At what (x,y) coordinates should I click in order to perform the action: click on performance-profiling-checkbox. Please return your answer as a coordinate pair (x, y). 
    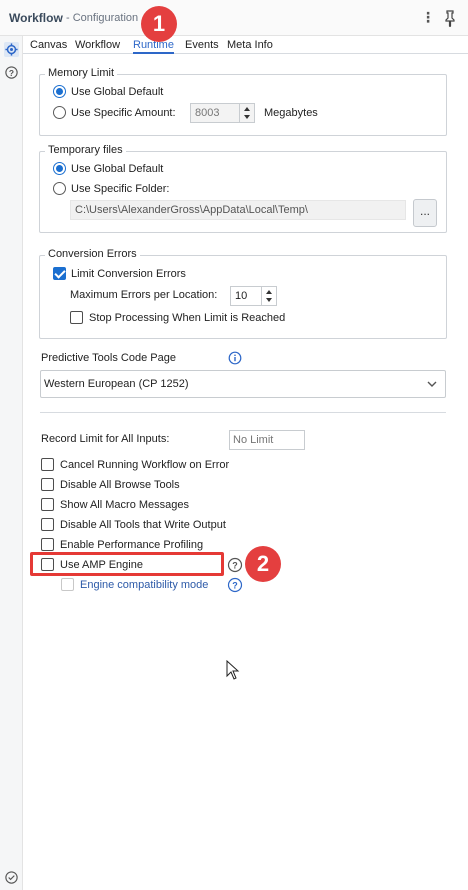
    Looking at the image, I should click on (47, 544).